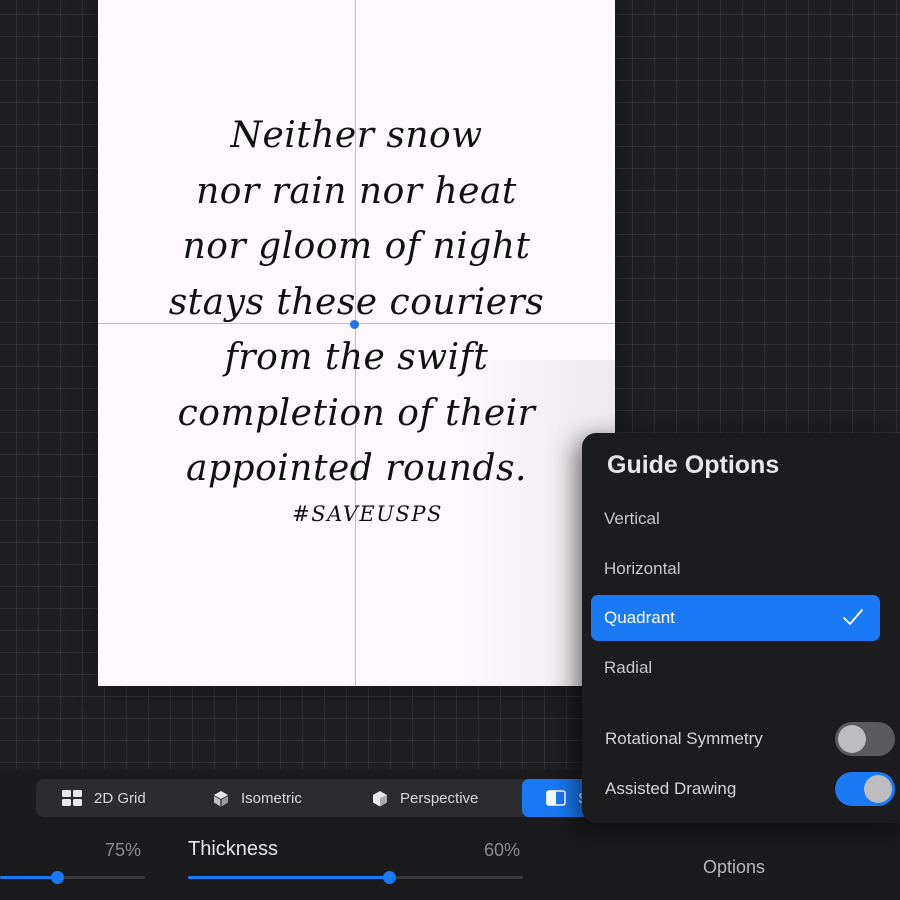 Image resolution: width=900 pixels, height=900 pixels. I want to click on rotational-symmetry-label: Rotational Symmetry, so click(684, 738).